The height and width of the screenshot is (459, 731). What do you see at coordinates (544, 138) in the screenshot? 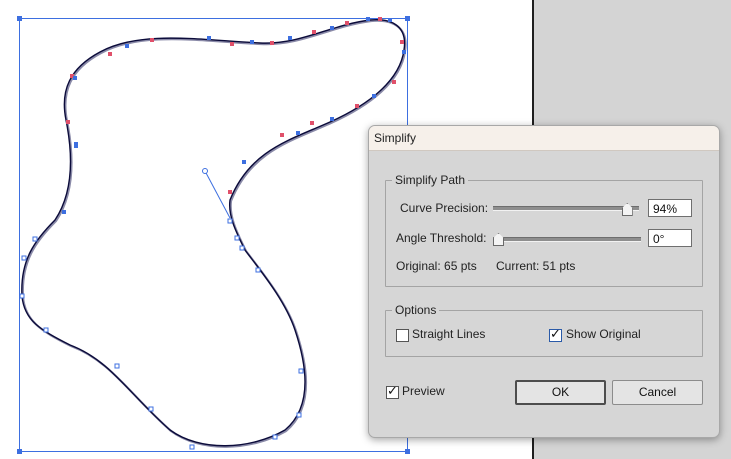
I see `dialog-titlebar: Simplify` at bounding box center [544, 138].